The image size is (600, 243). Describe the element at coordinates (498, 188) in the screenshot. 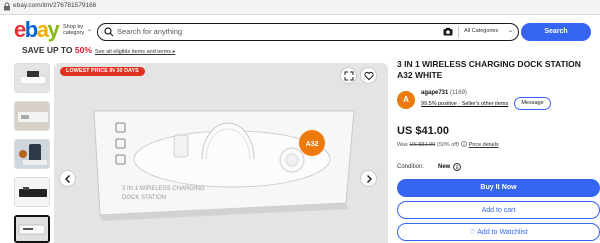

I see `buy-it-now-button: Buy It Now` at that location.